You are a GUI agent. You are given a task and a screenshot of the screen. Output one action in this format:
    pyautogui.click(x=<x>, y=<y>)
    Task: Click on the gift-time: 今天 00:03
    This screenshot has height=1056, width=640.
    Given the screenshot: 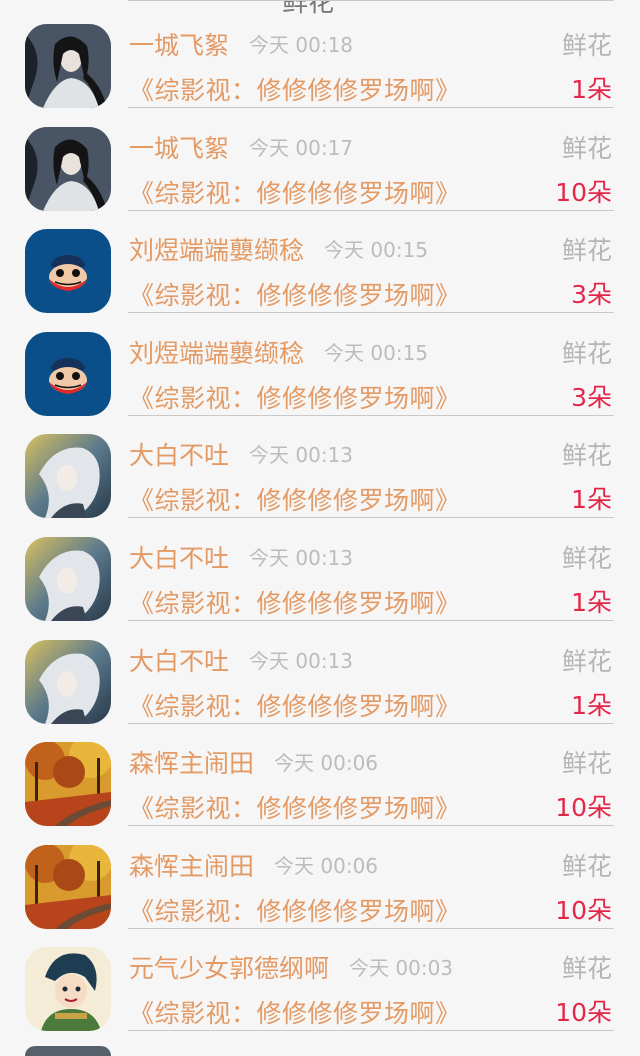 What is the action you would take?
    pyautogui.click(x=401, y=968)
    